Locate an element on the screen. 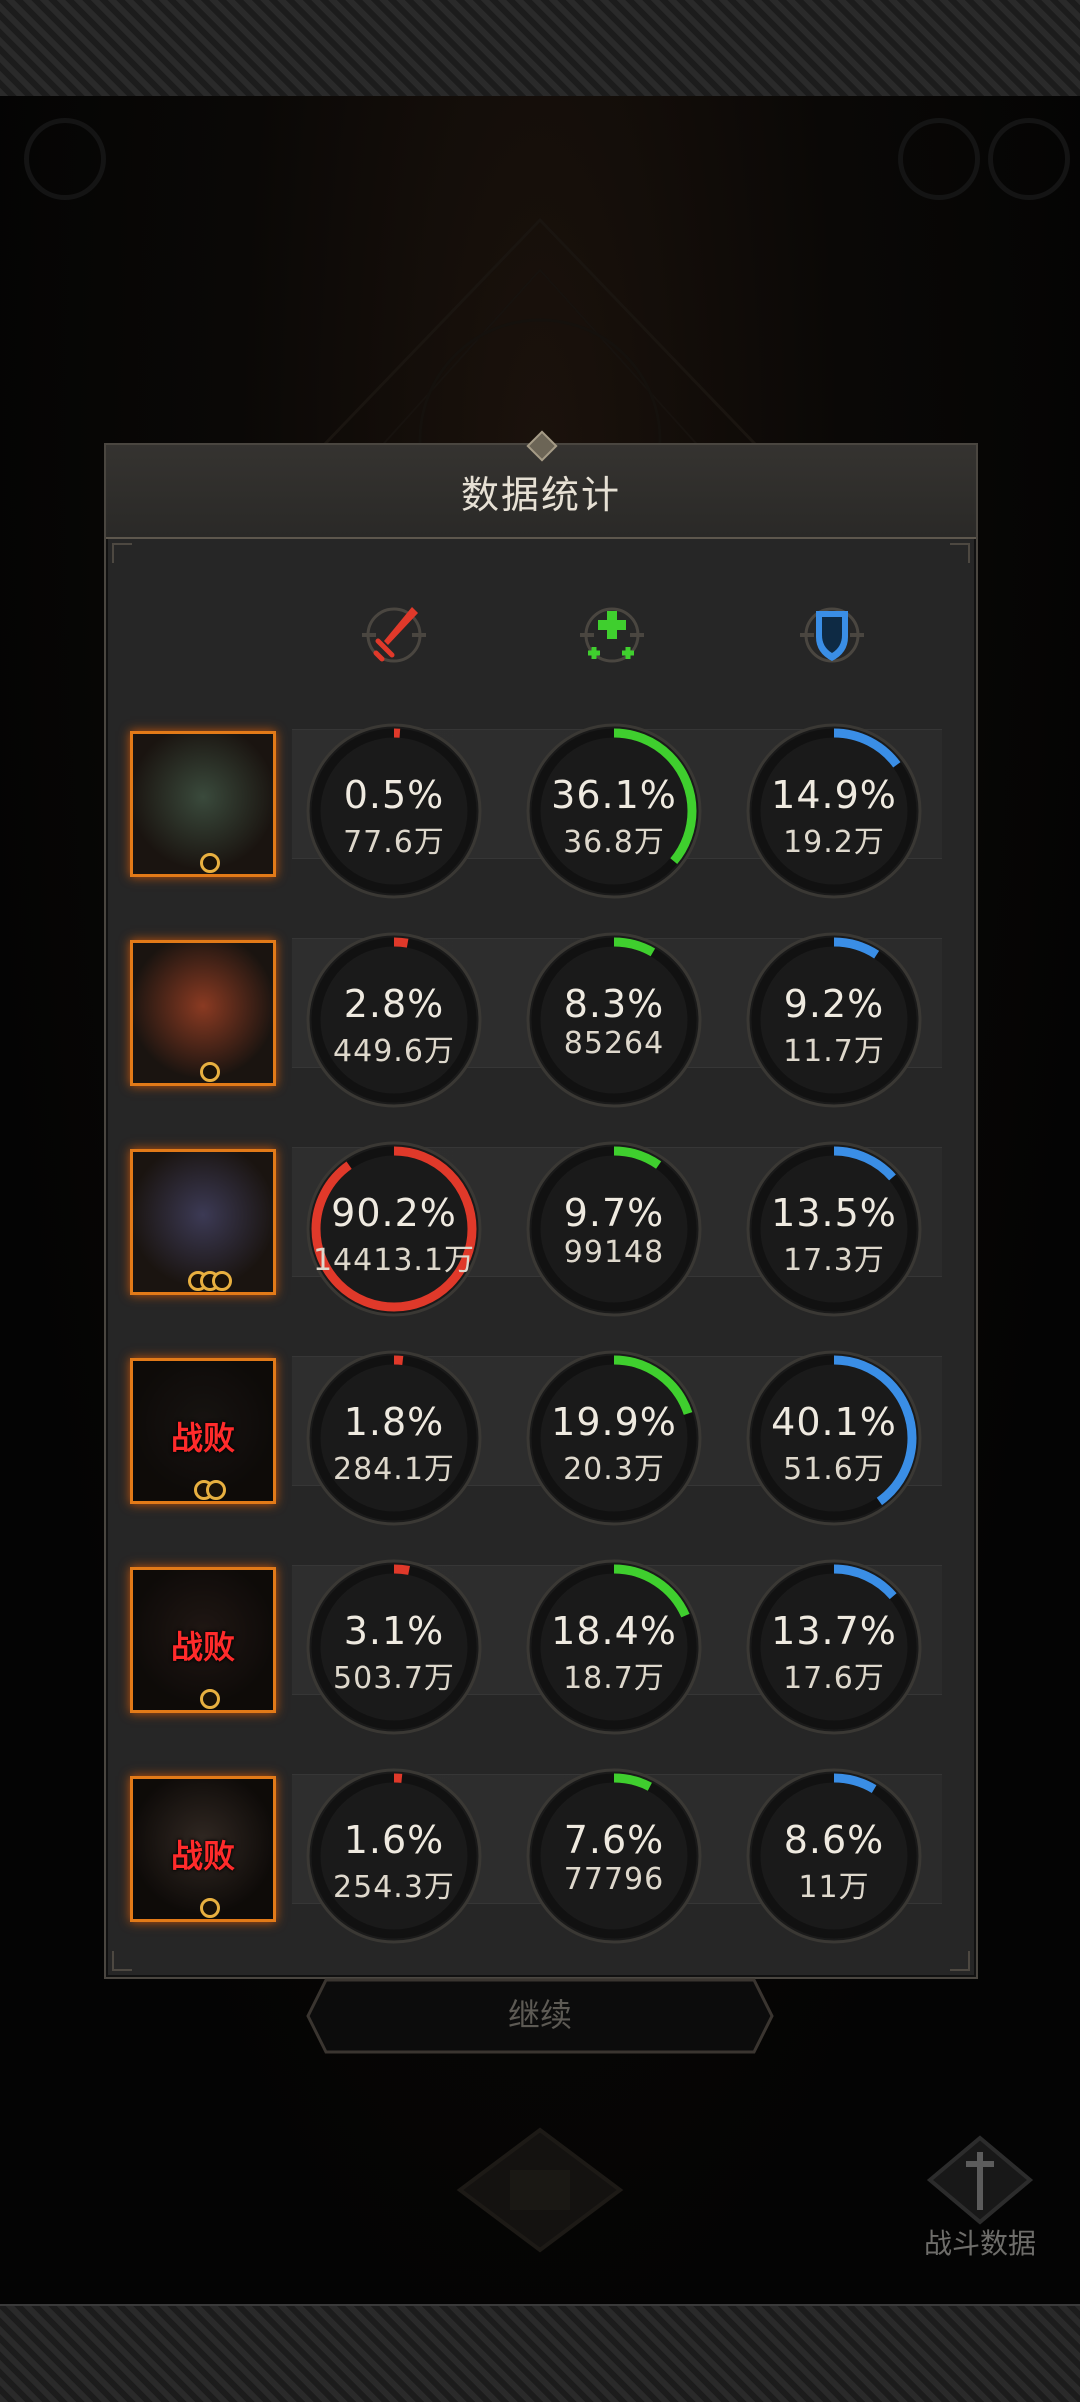 This screenshot has width=1080, height=2402. replay-icon is located at coordinates (65, 159).